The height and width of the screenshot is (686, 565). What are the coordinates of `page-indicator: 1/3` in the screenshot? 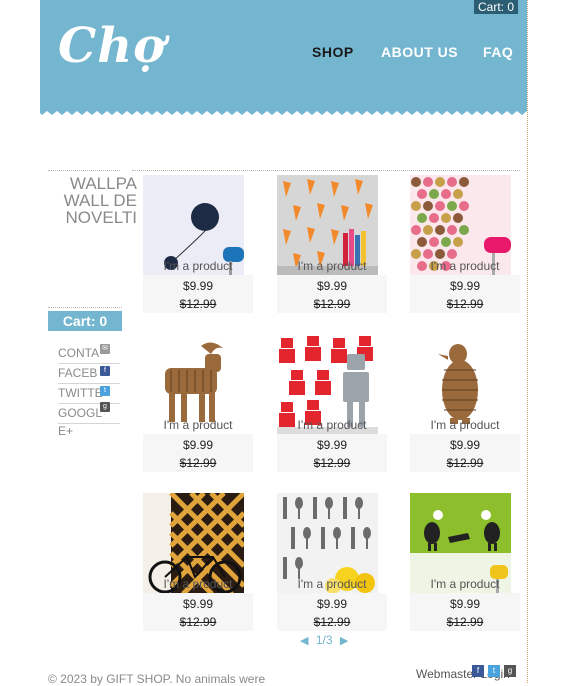 It's located at (324, 640).